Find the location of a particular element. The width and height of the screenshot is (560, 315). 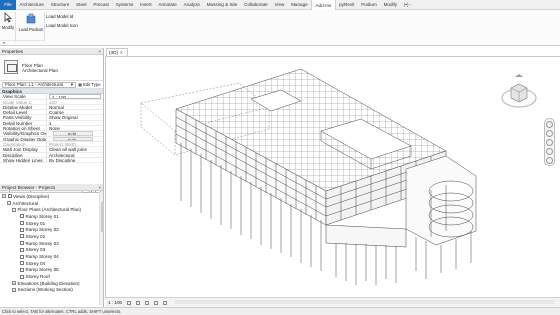

horizontal-scrollbar is located at coordinates (365, 302).